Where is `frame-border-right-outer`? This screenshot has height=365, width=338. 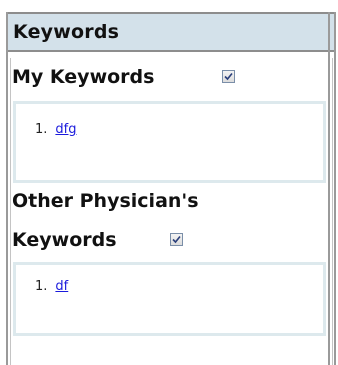
frame-border-right-outer is located at coordinates (335, 188).